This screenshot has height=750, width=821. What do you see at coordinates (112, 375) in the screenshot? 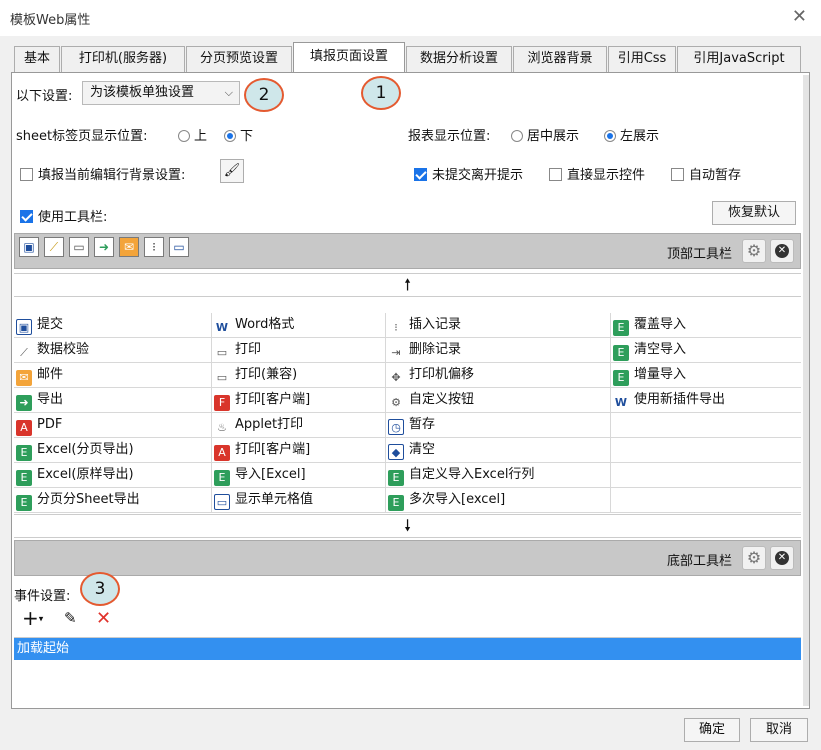
I see `toolbar-option: ✉ 邮件` at bounding box center [112, 375].